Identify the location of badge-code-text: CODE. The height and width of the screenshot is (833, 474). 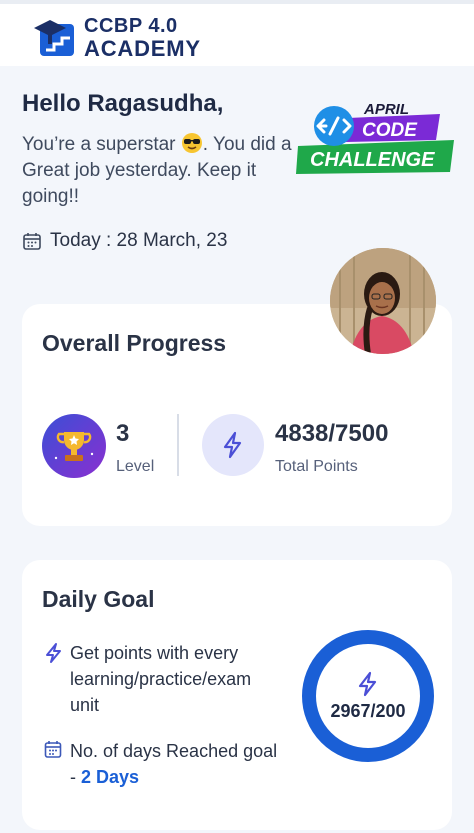
(390, 130).